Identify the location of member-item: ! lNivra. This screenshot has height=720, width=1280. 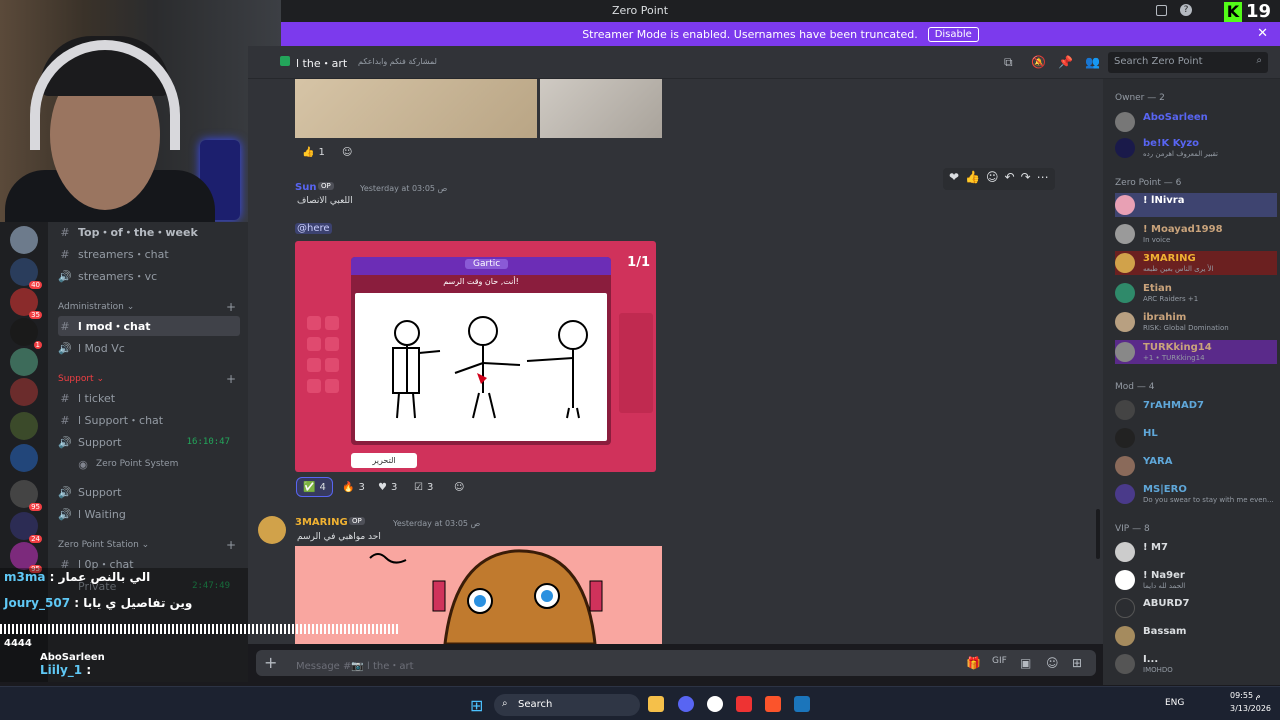
(1196, 205).